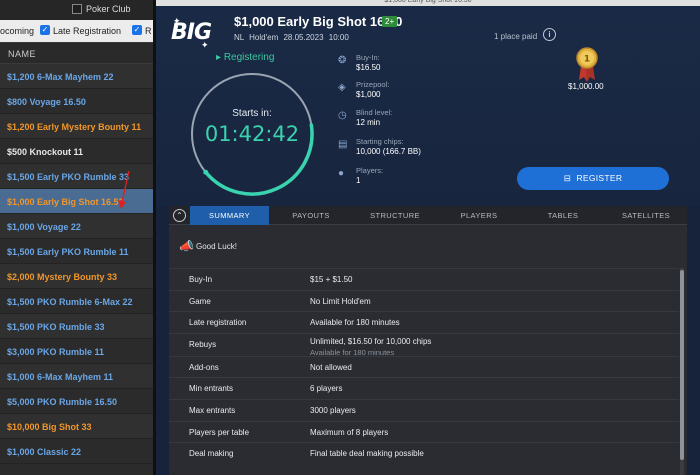 The height and width of the screenshot is (475, 700). What do you see at coordinates (76, 351) in the screenshot?
I see `tournament-row: $3,000 PKO Rumble 11` at bounding box center [76, 351].